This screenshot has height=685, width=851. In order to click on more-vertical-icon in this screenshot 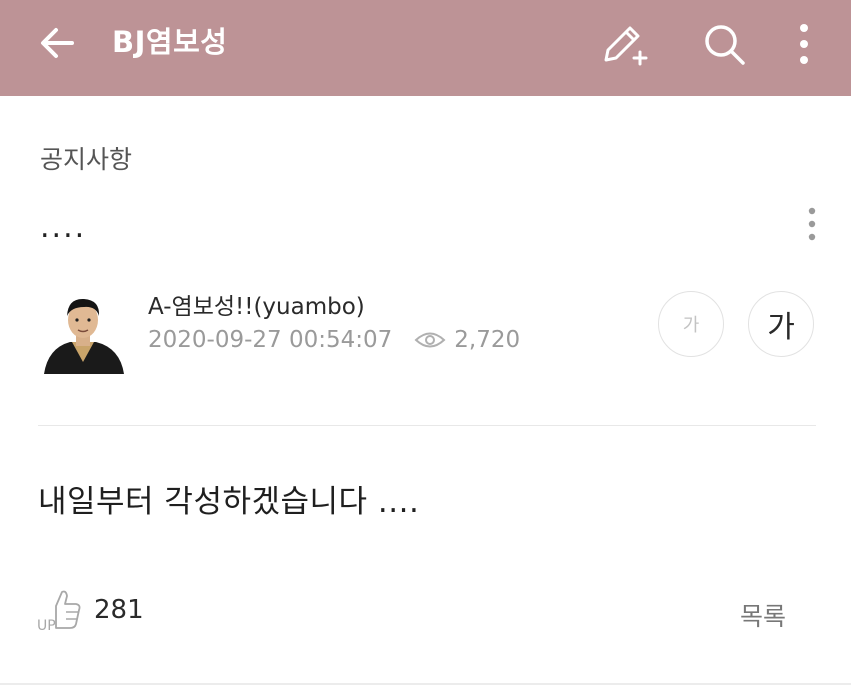, I will do `click(804, 44)`.